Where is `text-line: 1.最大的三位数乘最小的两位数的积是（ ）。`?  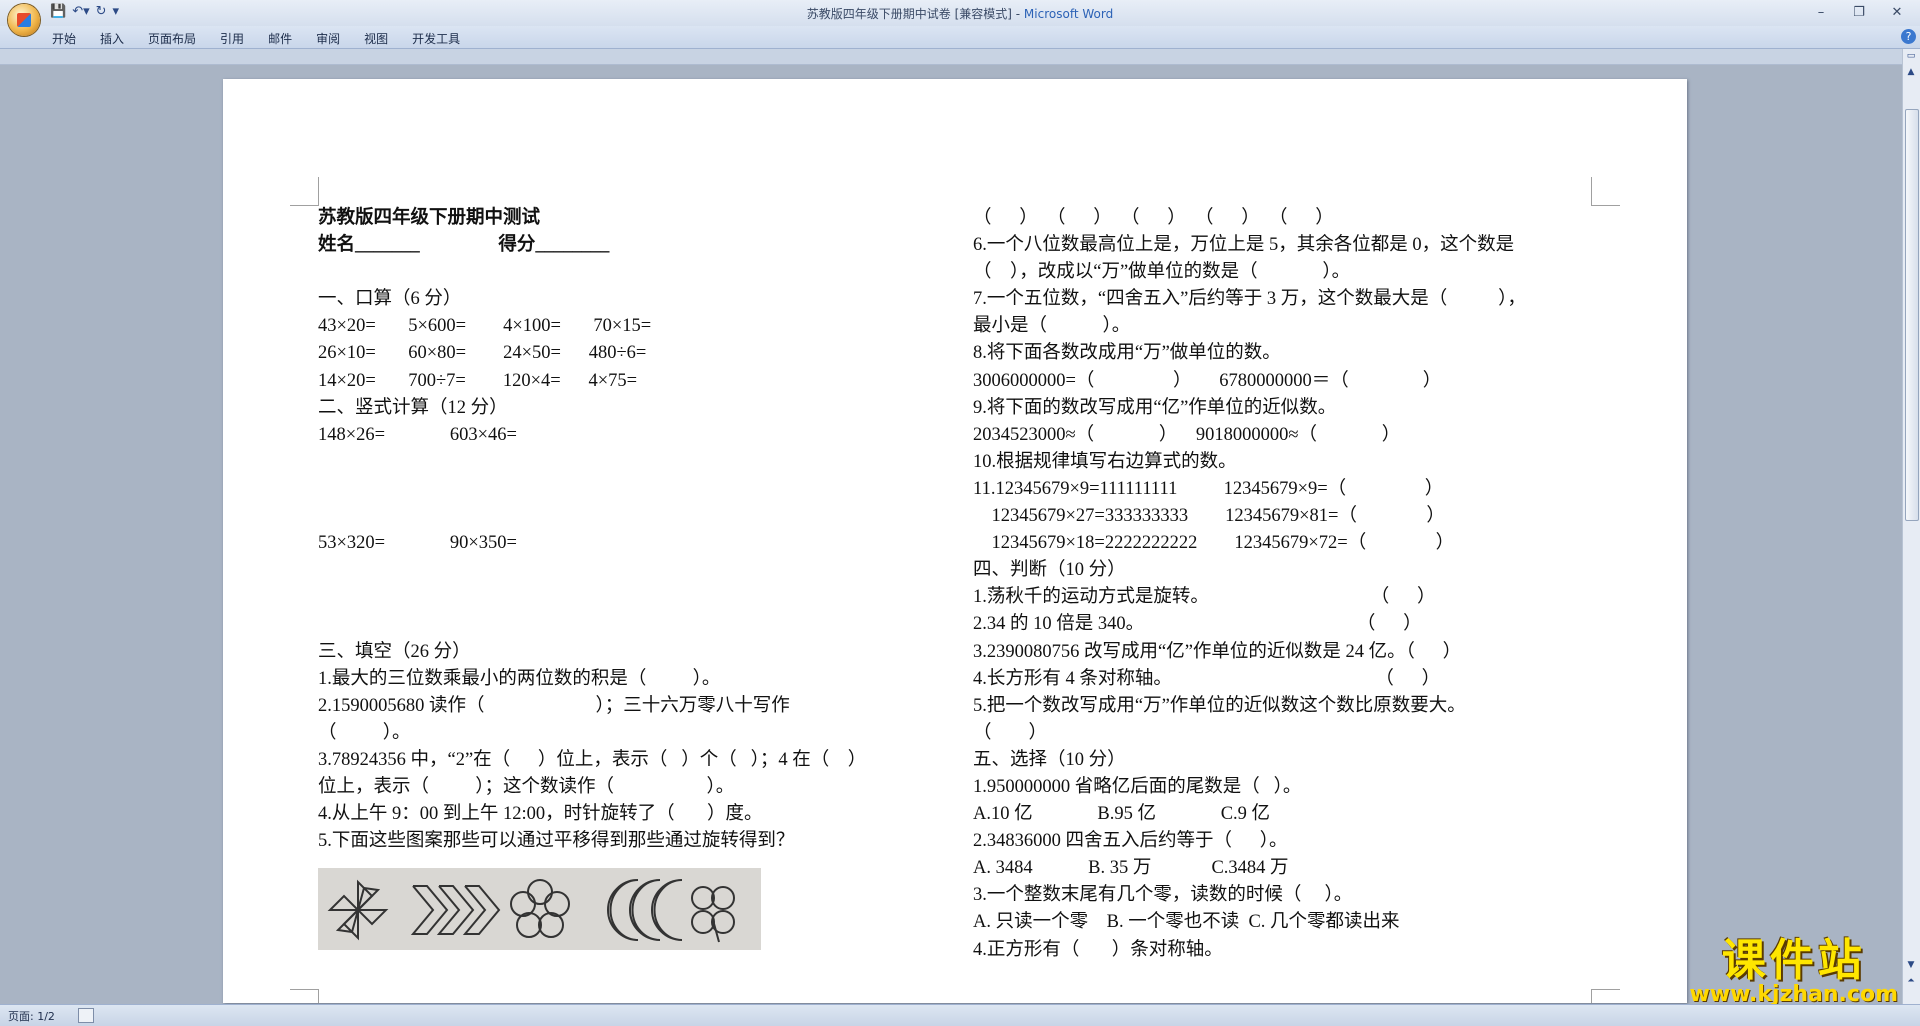 text-line: 1.最大的三位数乘最小的两位数的积是（ ）。 is located at coordinates (519, 678).